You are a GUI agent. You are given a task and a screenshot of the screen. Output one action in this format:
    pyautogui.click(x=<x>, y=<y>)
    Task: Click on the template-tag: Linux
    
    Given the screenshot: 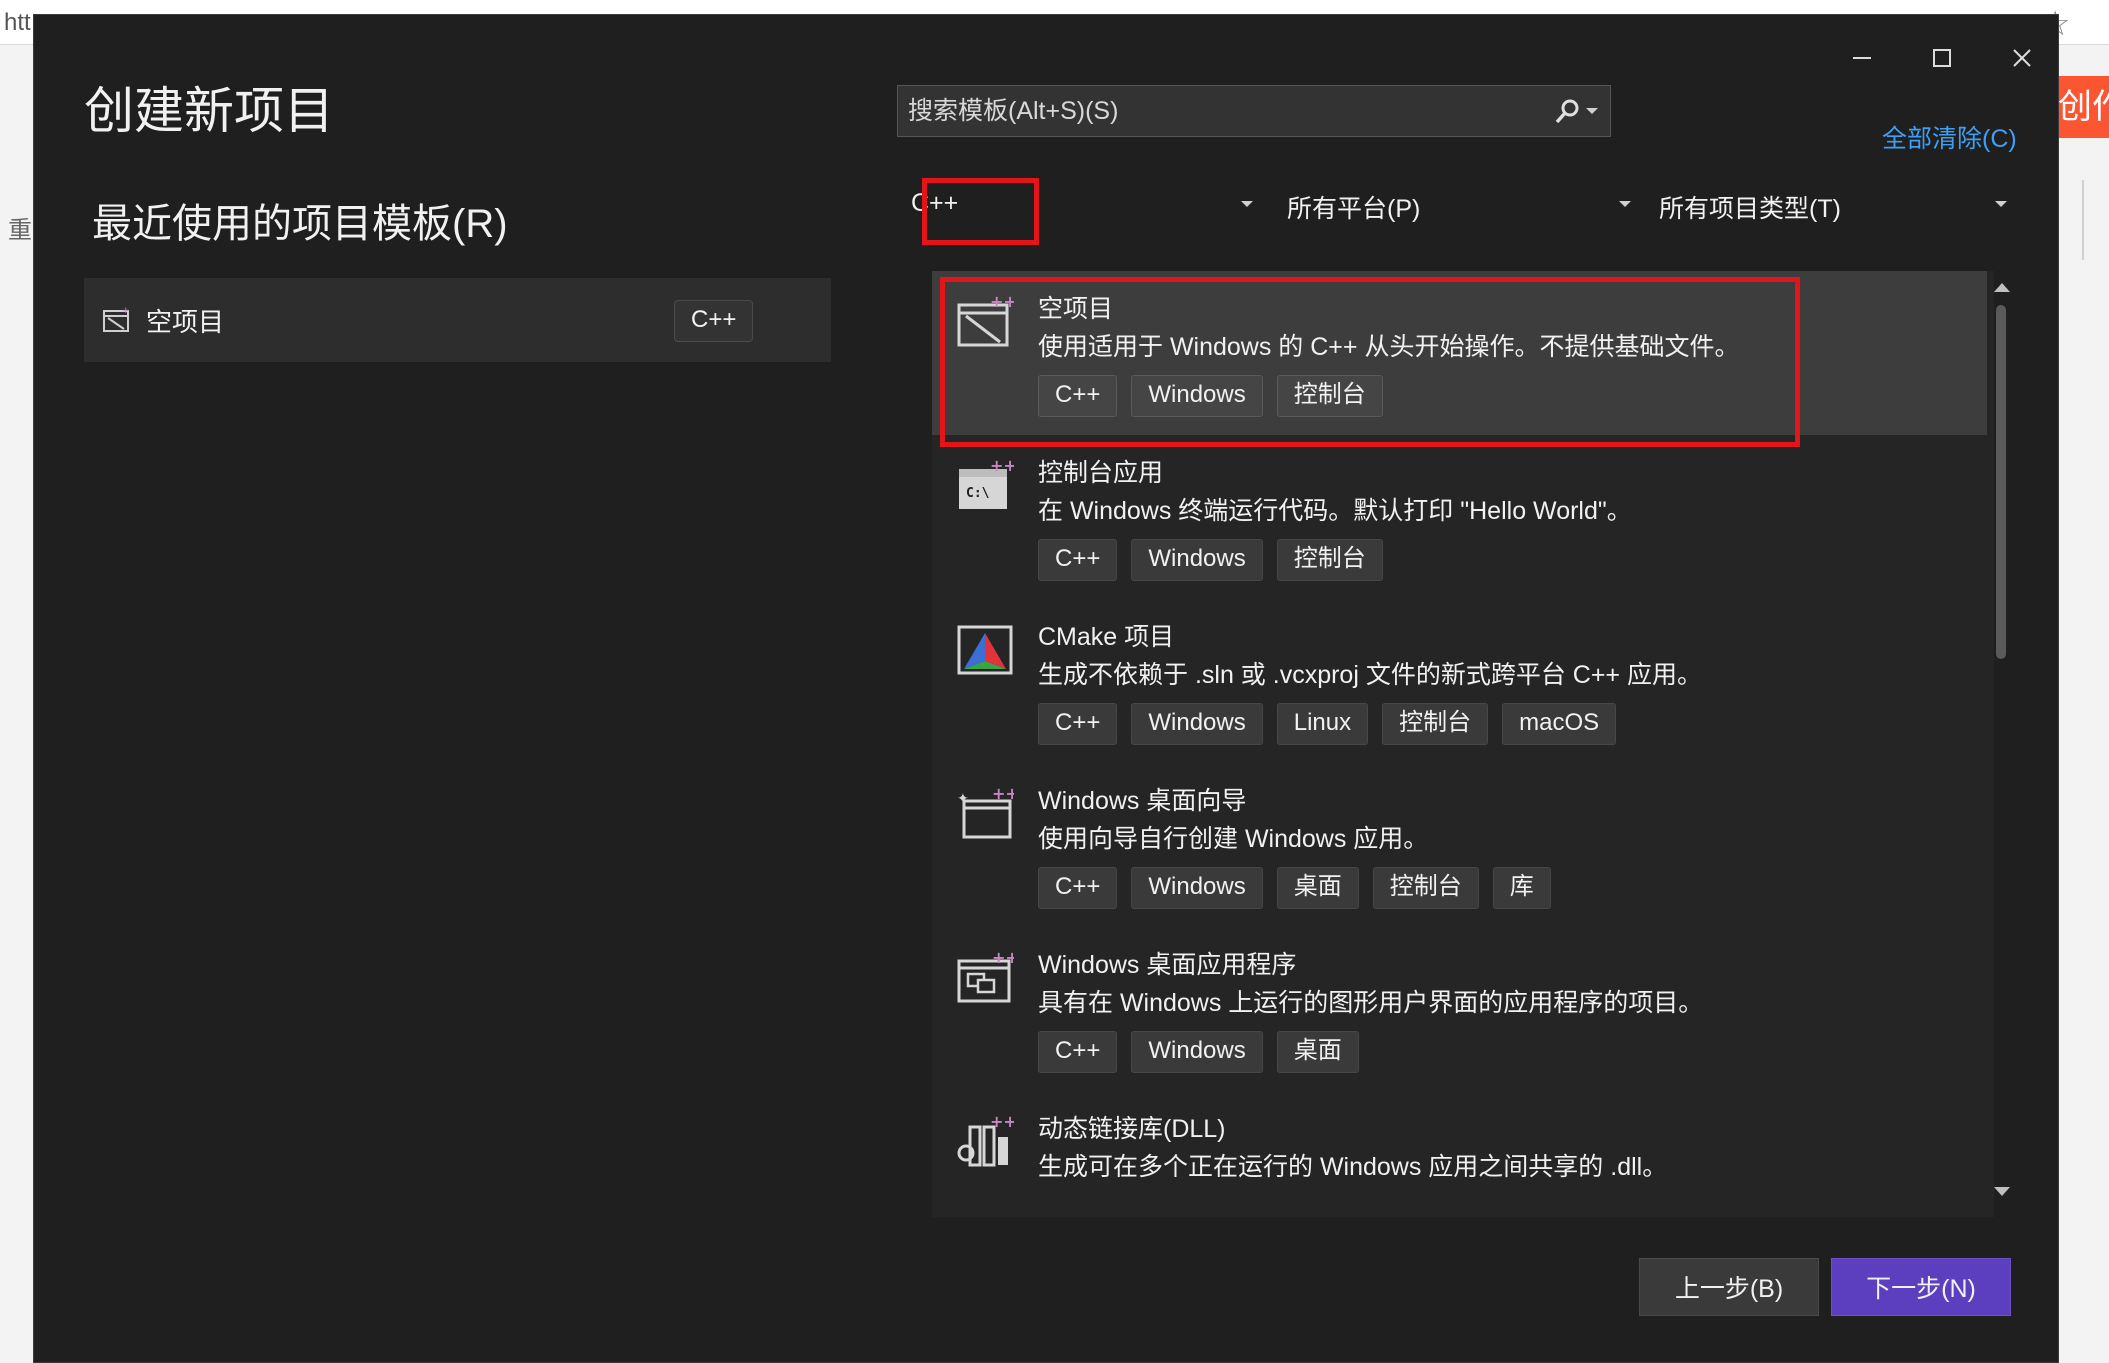 What is the action you would take?
    pyautogui.click(x=1322, y=724)
    